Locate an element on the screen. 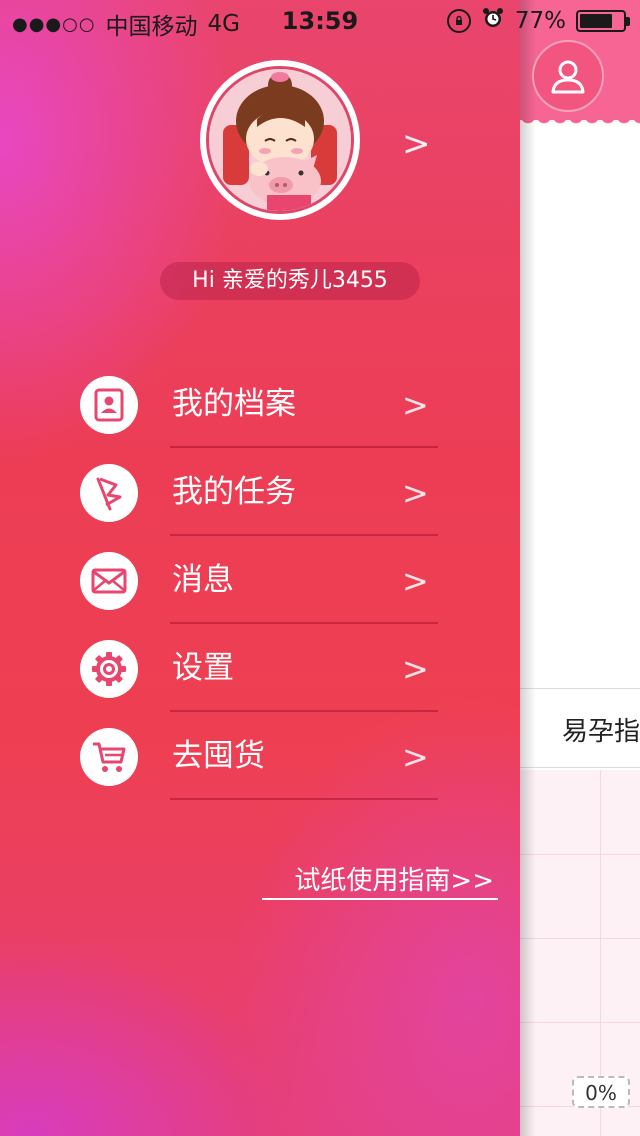  progress-badge: 0% is located at coordinates (601, 1092).